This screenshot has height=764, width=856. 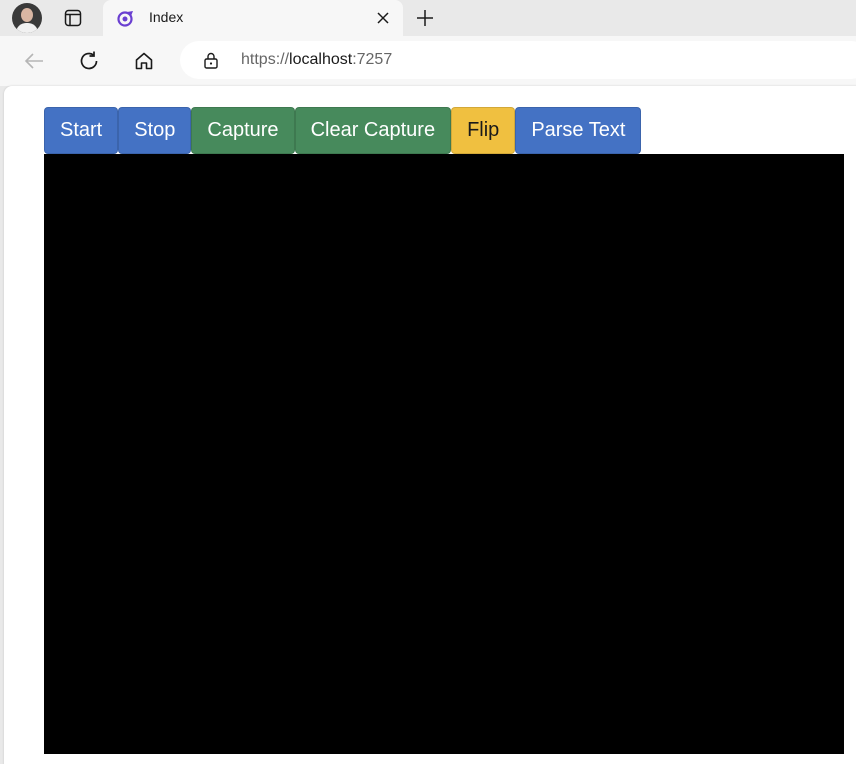 What do you see at coordinates (243, 130) in the screenshot?
I see `capture-button: Capture` at bounding box center [243, 130].